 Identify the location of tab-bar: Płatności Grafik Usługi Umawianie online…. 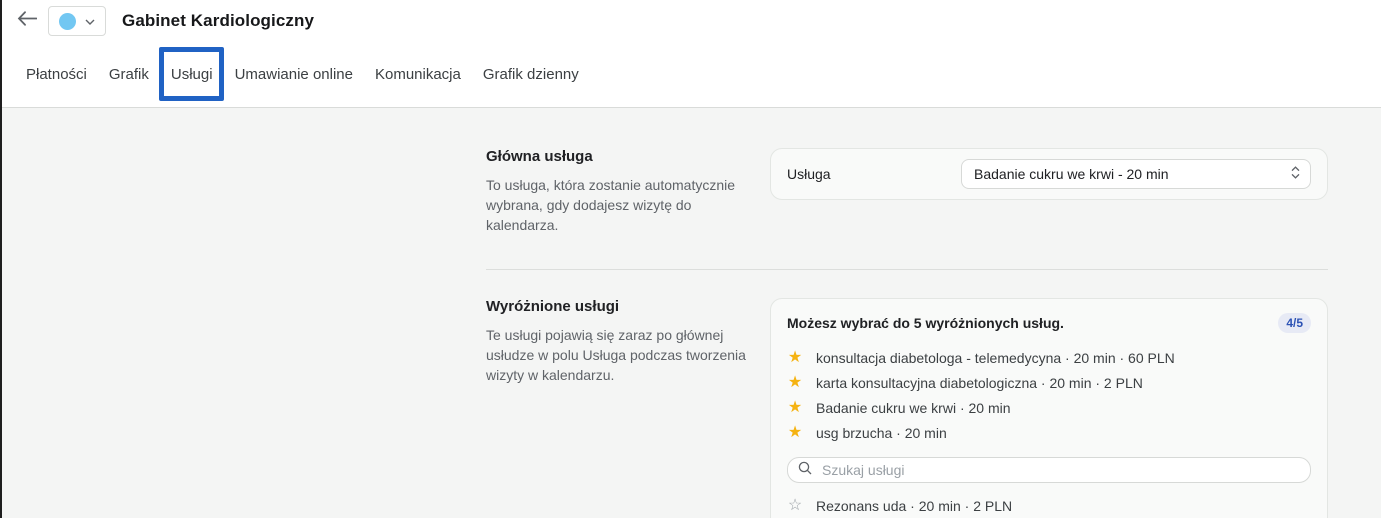
(691, 74).